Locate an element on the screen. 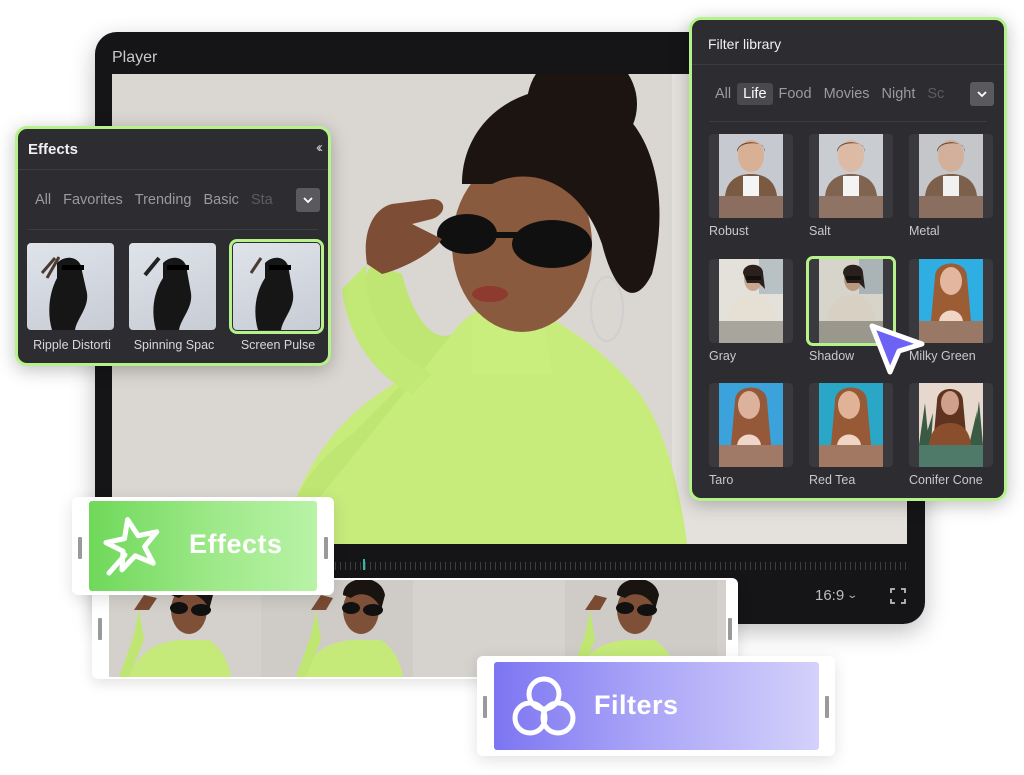 The image size is (1024, 775). filter-item-salt: Salt is located at coordinates (854, 186).